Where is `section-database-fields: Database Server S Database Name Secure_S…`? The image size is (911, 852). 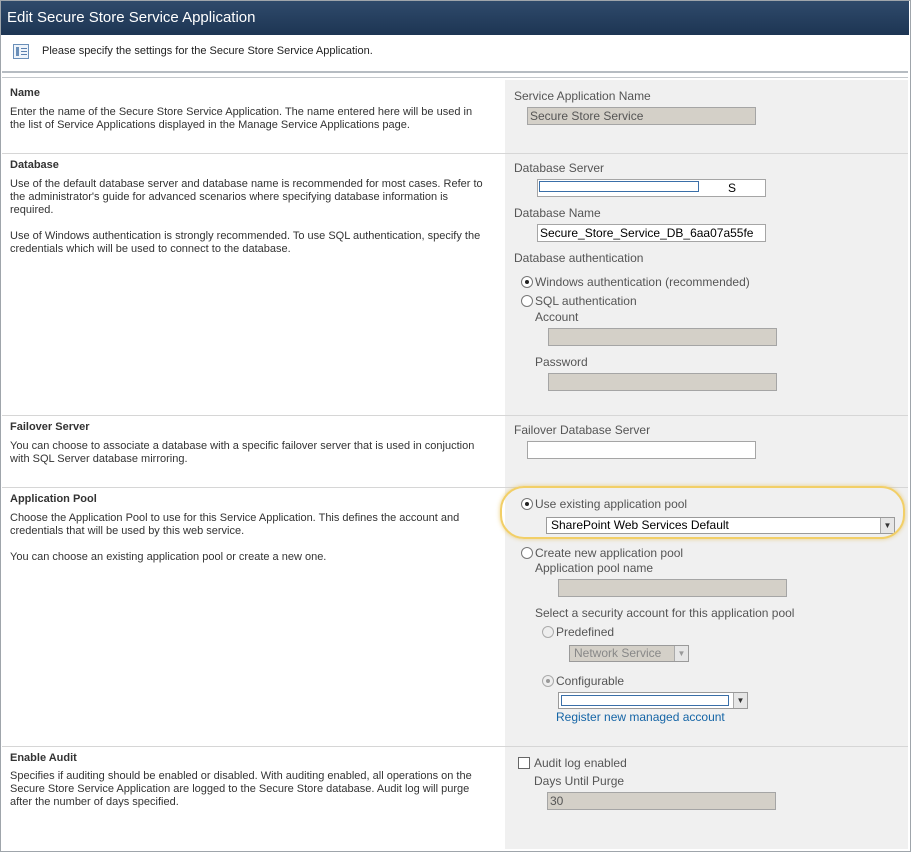 section-database-fields: Database Server S Database Name Secure_S… is located at coordinates (706, 284).